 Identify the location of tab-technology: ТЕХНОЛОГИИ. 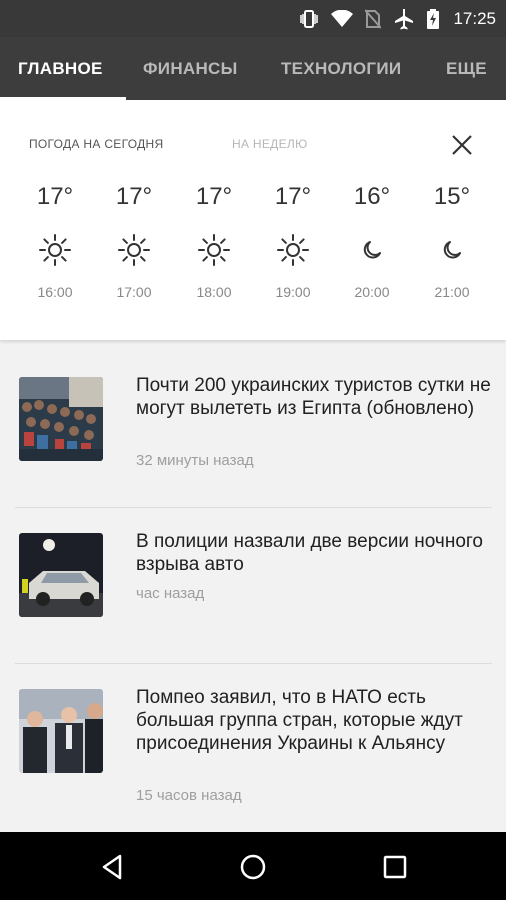
(341, 68).